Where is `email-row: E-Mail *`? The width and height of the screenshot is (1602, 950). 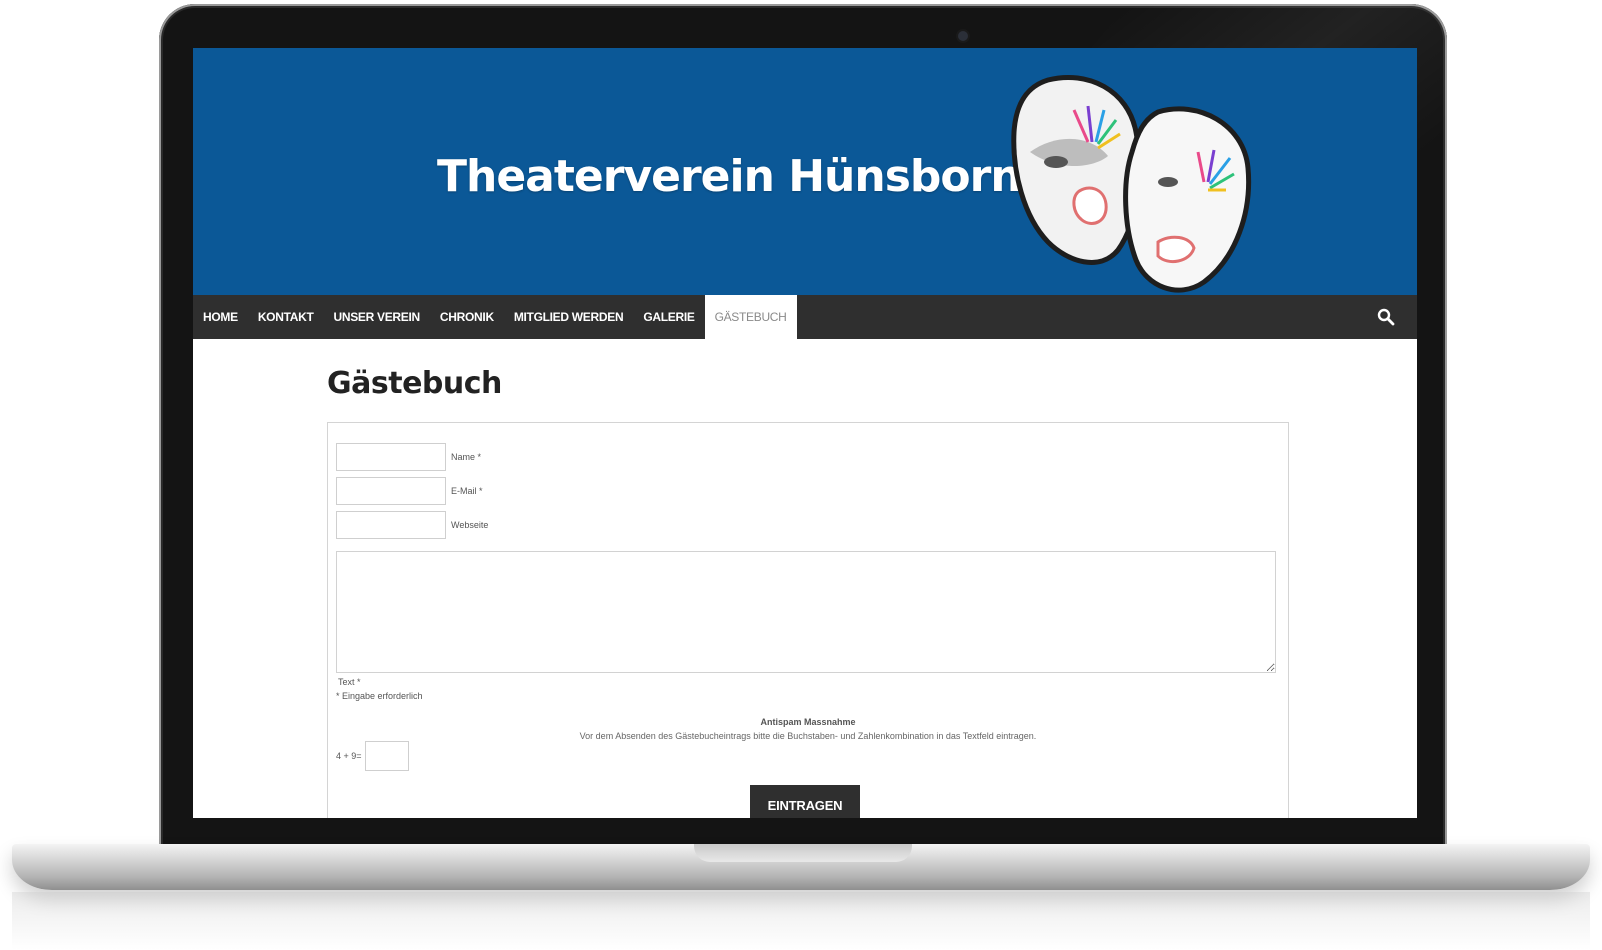
email-row: E-Mail * is located at coordinates (409, 491).